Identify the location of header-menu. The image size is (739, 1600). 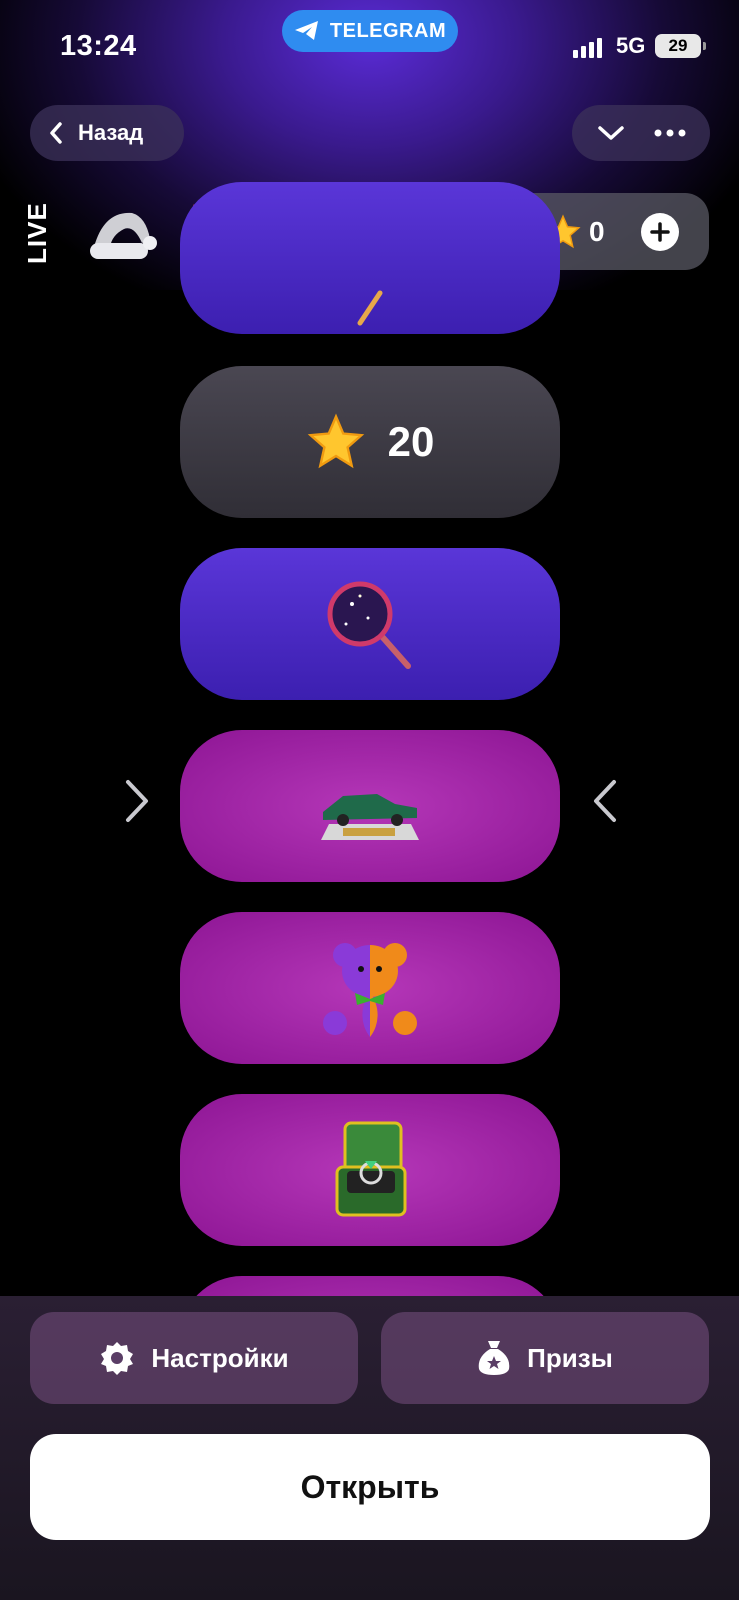
(641, 133).